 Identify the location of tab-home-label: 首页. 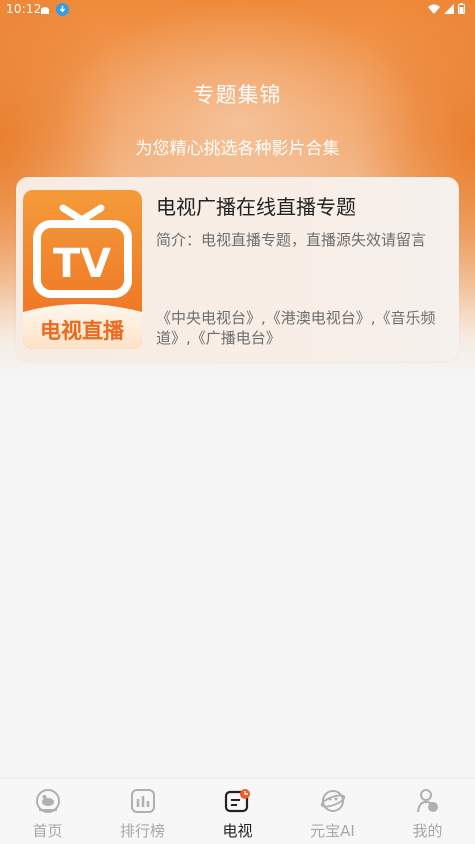
(47, 831).